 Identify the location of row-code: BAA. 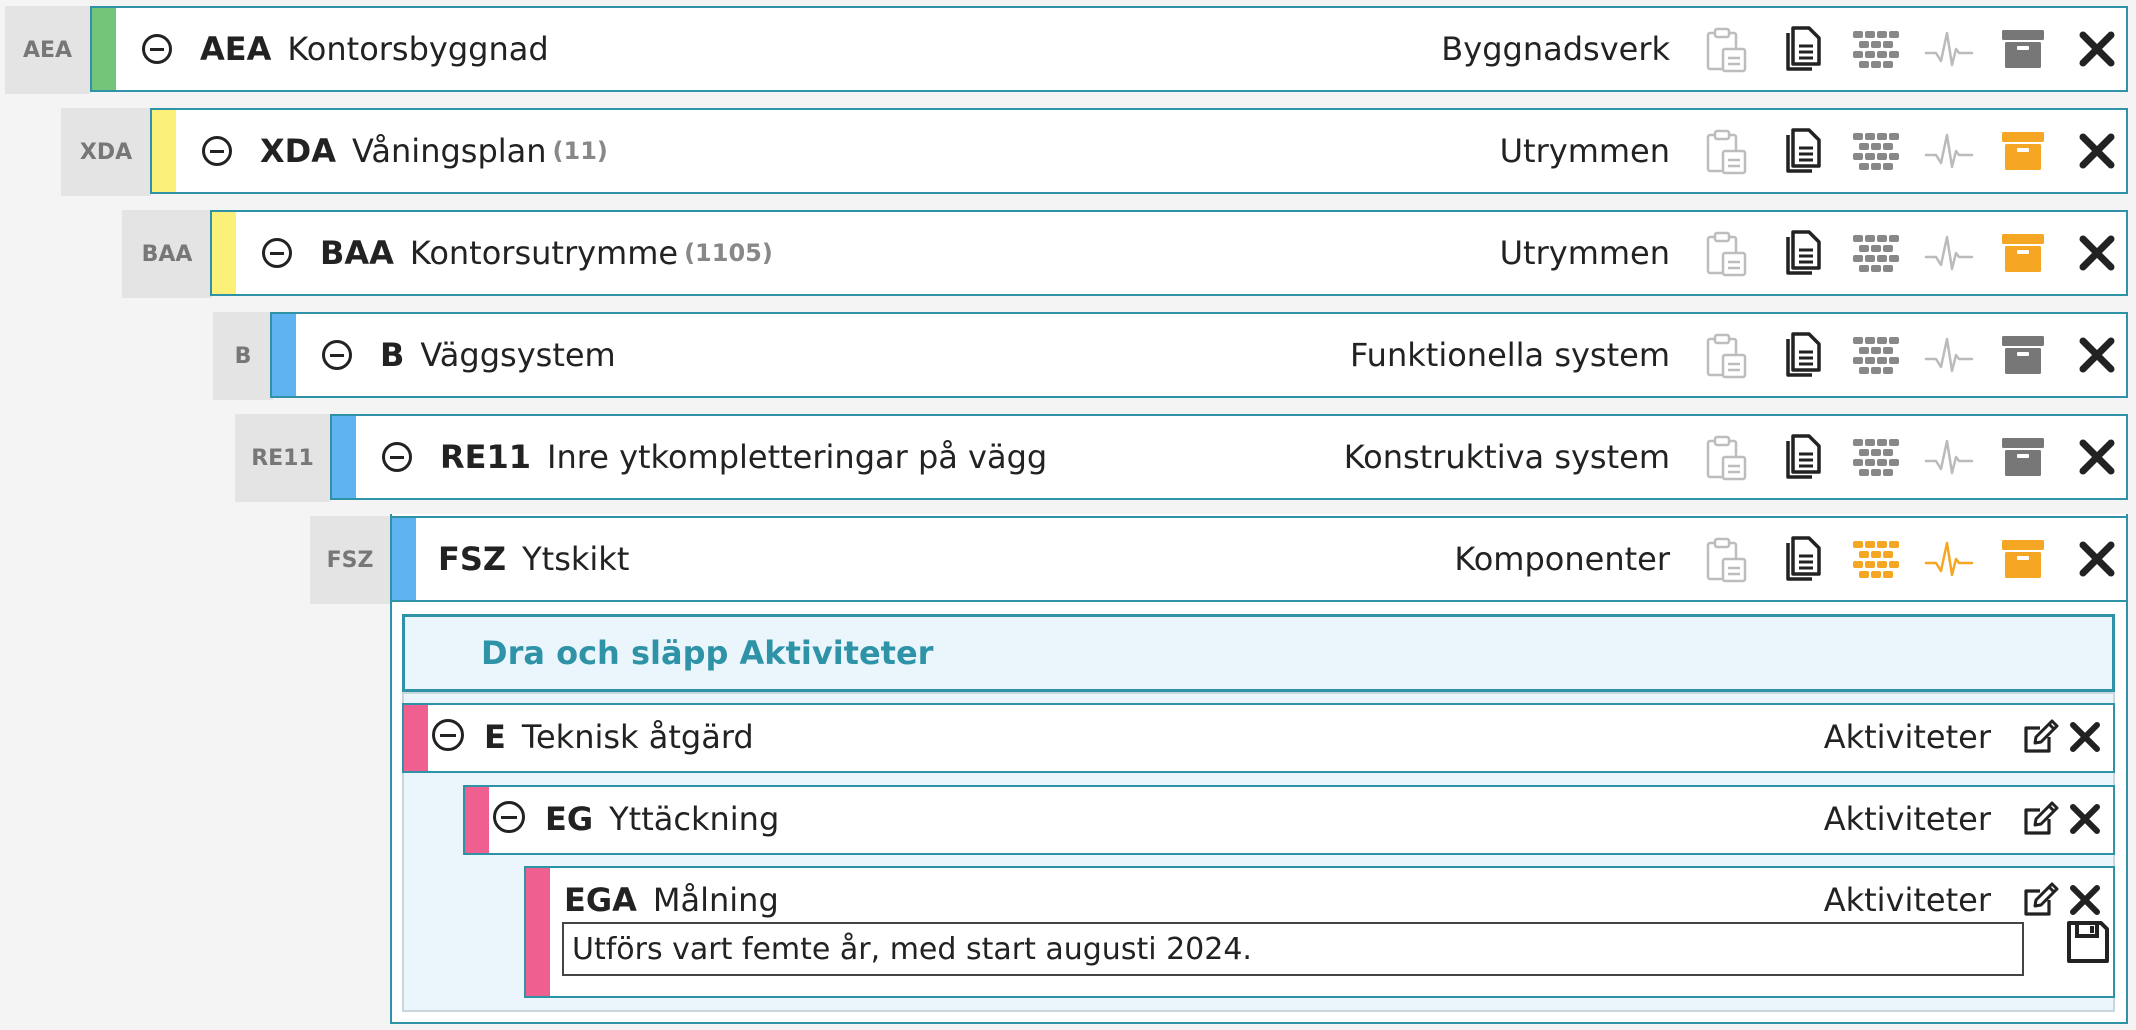
(357, 253).